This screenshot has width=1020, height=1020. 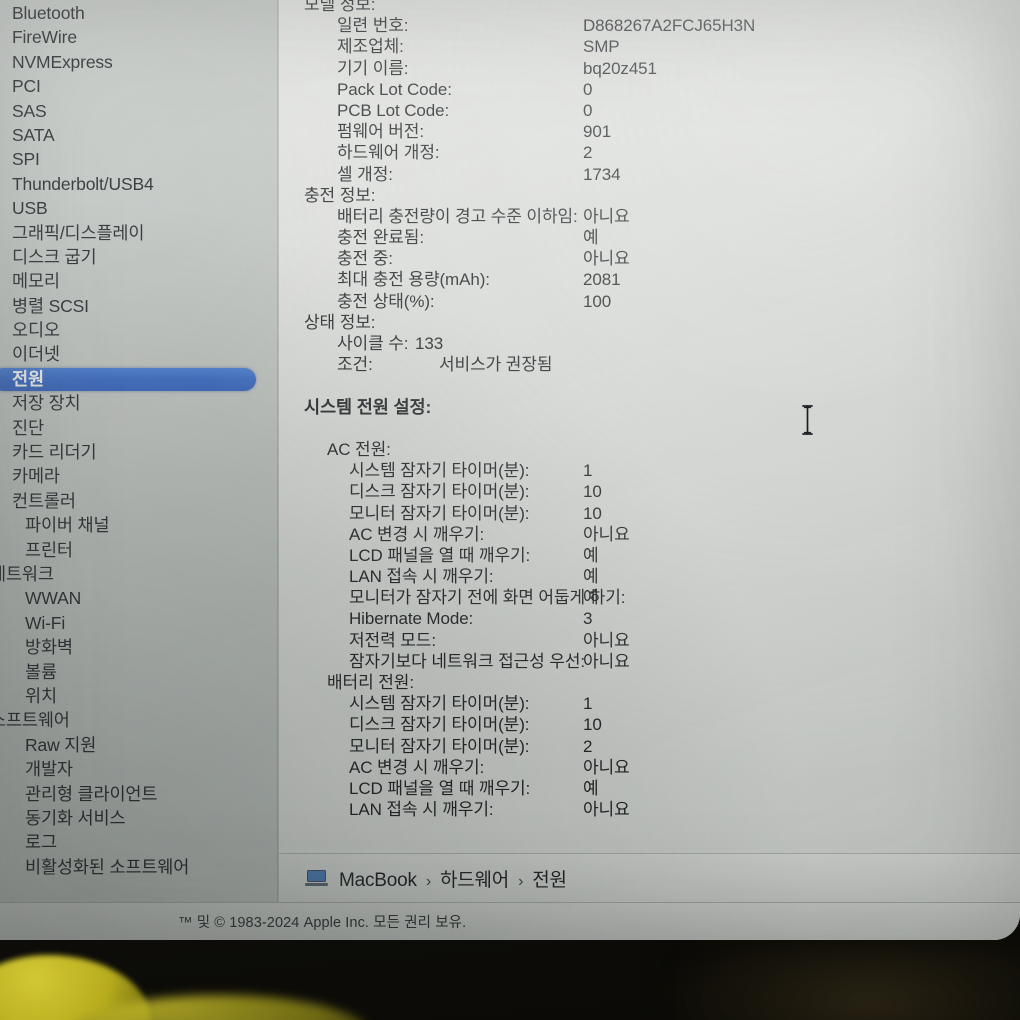 I want to click on sidebar-item-label: PCI, so click(x=26, y=86).